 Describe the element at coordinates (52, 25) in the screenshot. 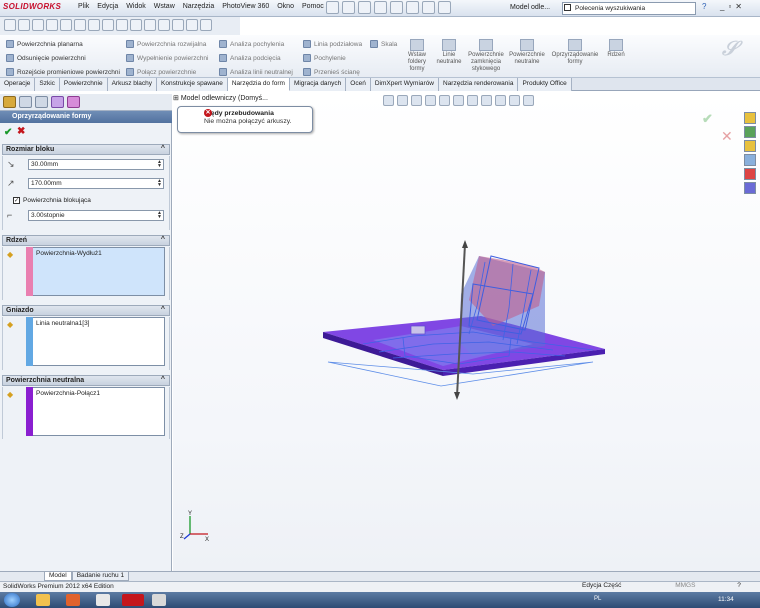

I see `section-view-icon` at that location.